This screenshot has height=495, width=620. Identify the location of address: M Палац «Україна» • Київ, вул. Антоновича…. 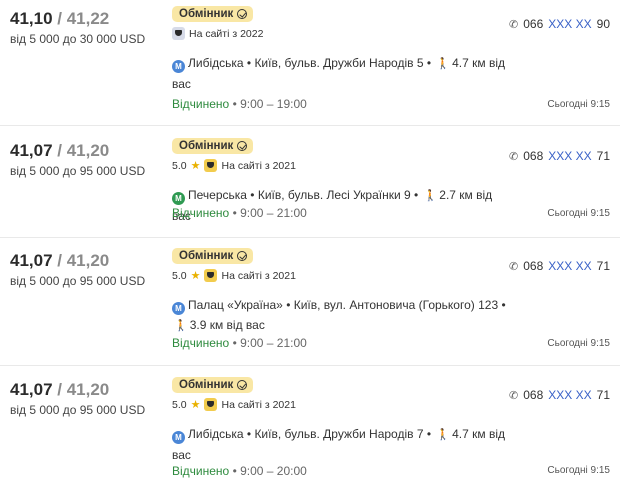
(339, 315).